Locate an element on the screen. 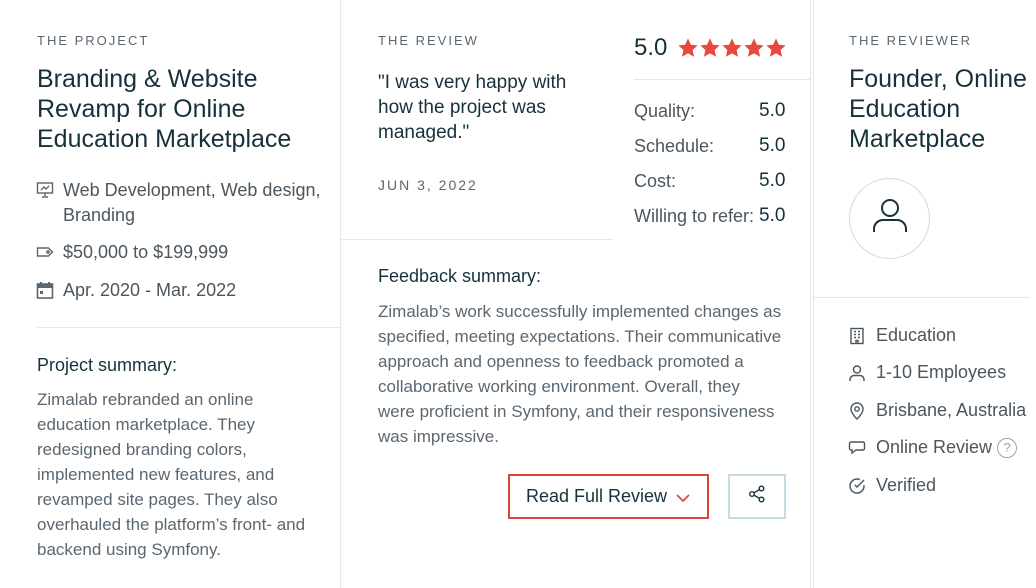 This screenshot has height=588, width=1036. rating-value-refer: 5.0 is located at coordinates (772, 215).